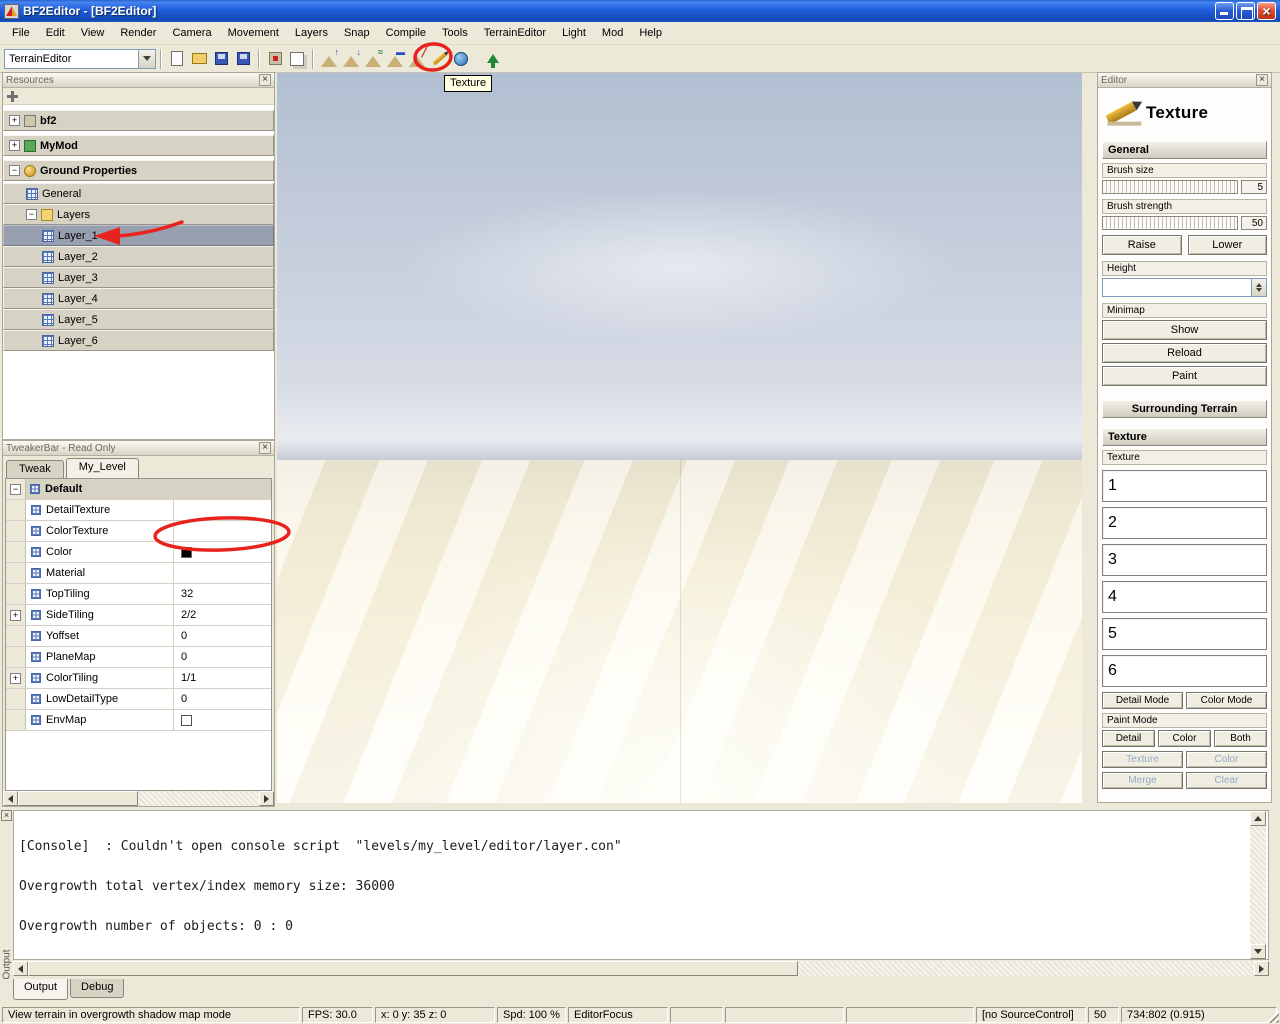 This screenshot has height=1024, width=1280. I want to click on tree-item-layer-2: Layer_2, so click(138, 256).